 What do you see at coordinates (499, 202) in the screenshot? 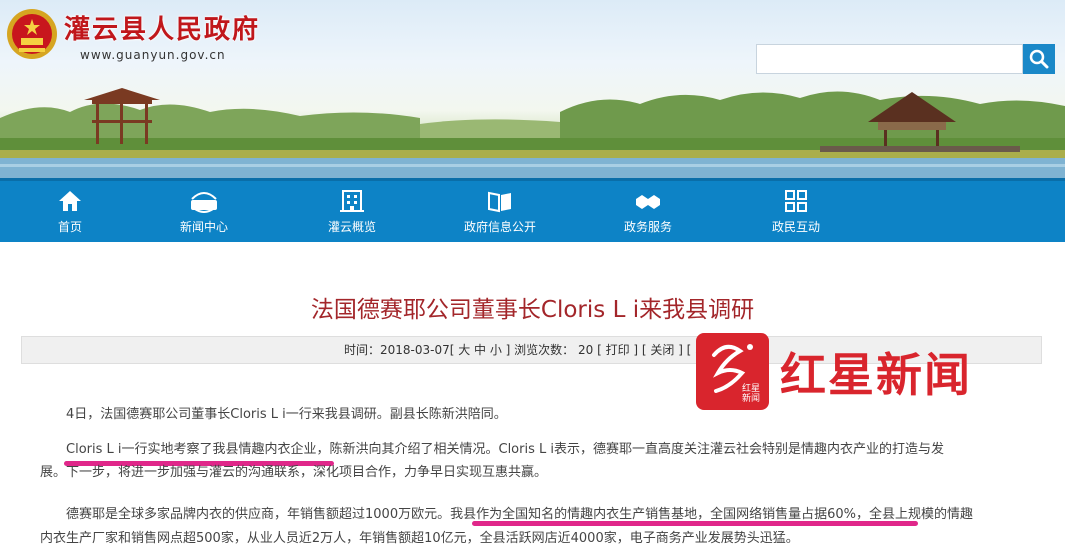
I see `book-icon` at bounding box center [499, 202].